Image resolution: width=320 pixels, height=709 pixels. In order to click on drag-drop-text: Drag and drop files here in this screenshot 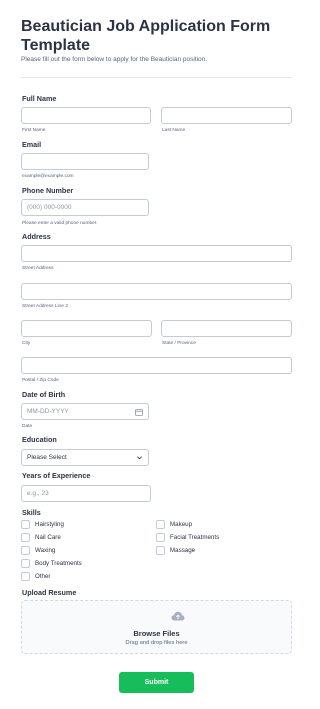, I will do `click(156, 643)`.